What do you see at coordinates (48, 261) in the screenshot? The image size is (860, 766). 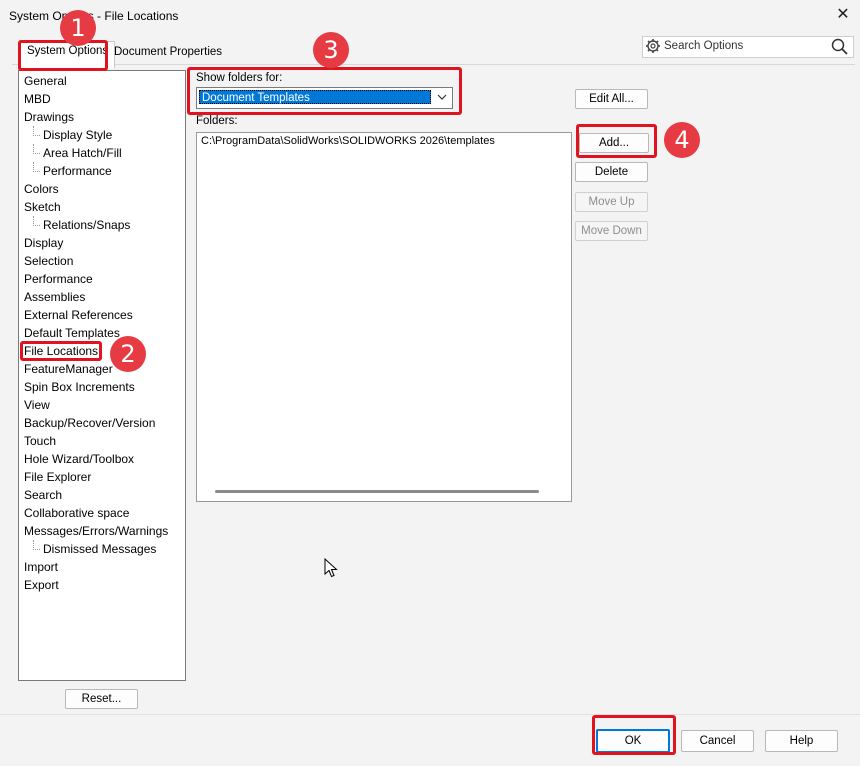 I see `tree-item: Selection` at bounding box center [48, 261].